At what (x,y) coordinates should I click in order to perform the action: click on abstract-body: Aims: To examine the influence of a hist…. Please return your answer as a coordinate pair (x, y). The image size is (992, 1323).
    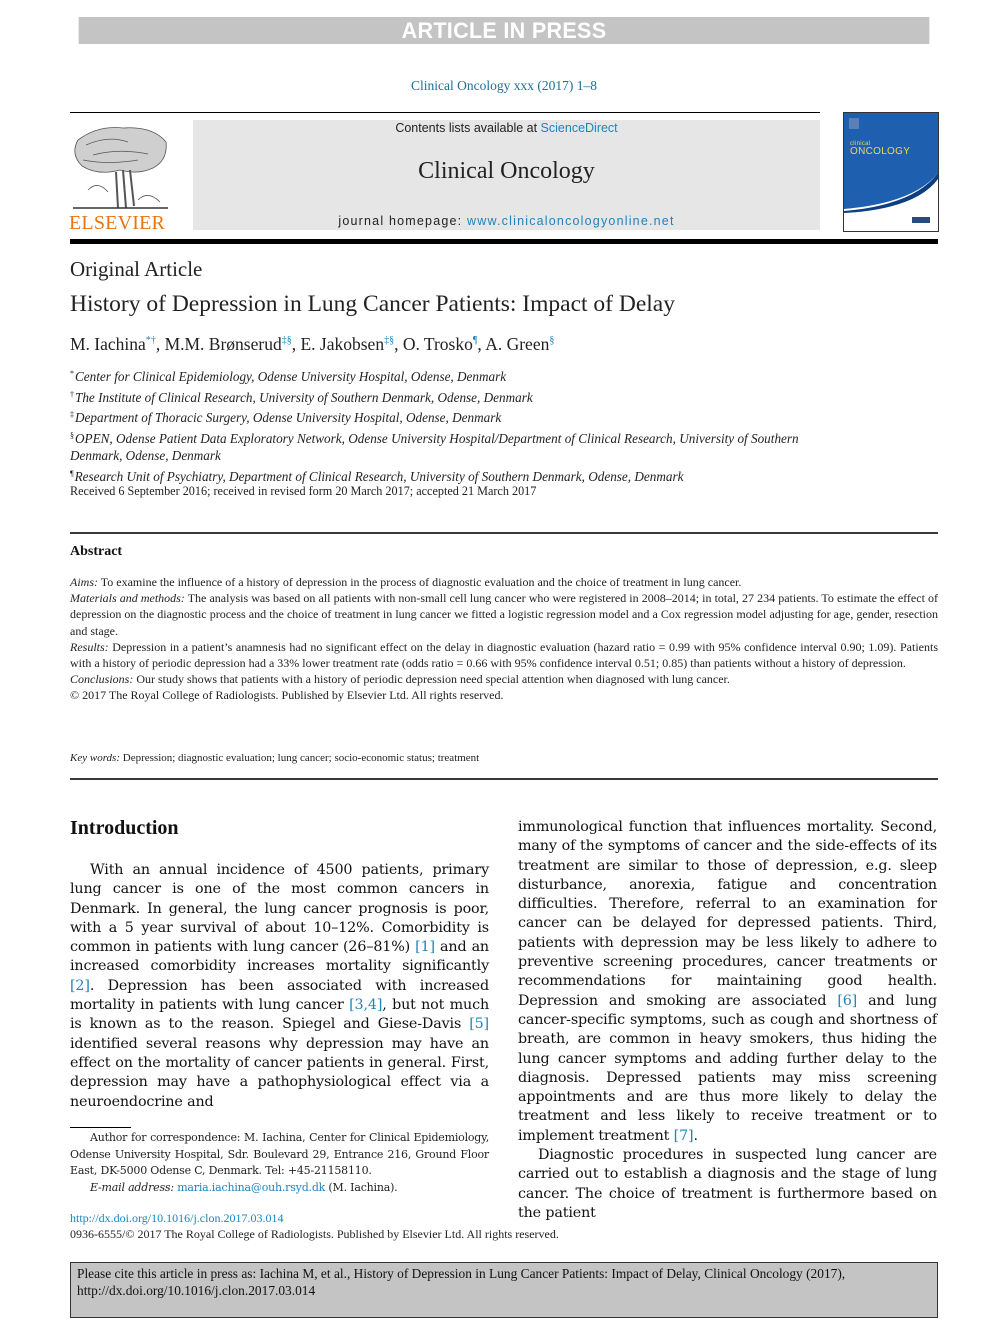
    Looking at the image, I should click on (504, 639).